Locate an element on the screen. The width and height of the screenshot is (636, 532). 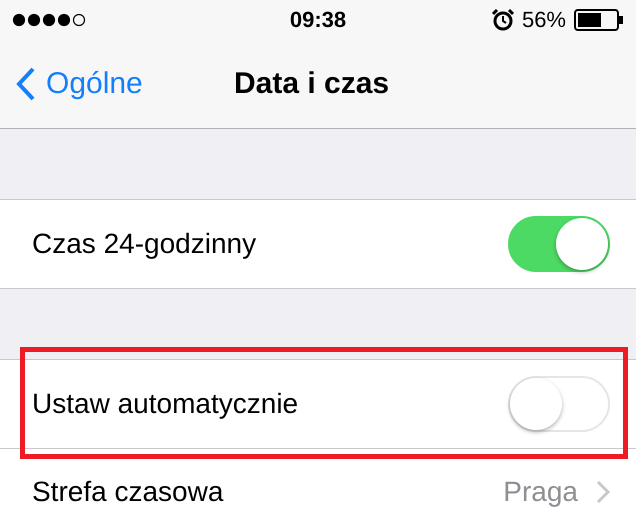
chevron-right-icon is located at coordinates (603, 492).